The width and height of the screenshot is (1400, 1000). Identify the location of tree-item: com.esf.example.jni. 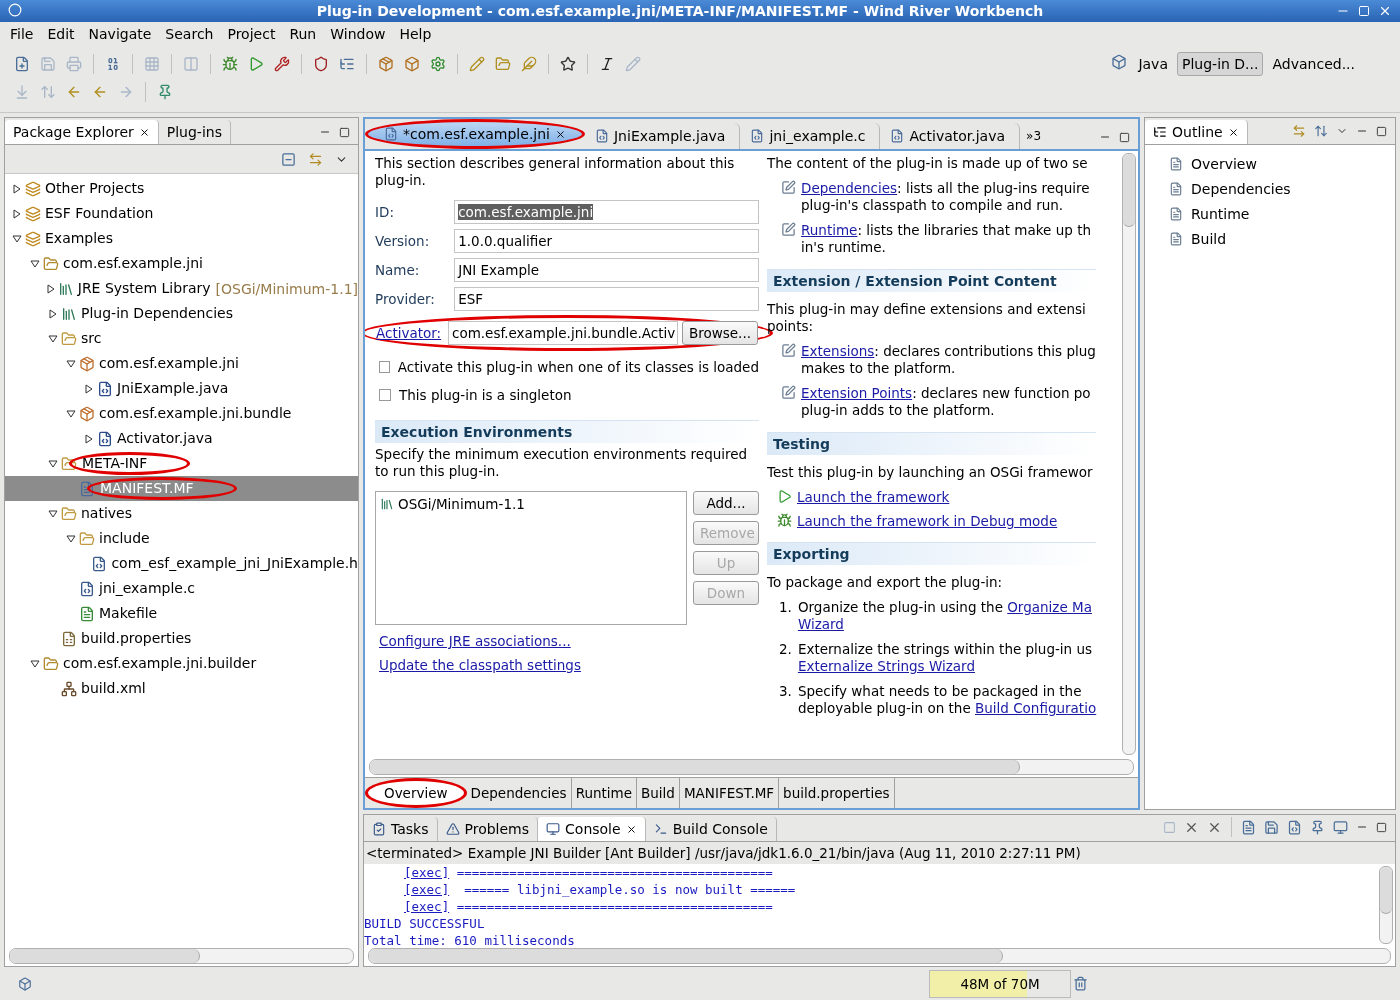
(181, 363).